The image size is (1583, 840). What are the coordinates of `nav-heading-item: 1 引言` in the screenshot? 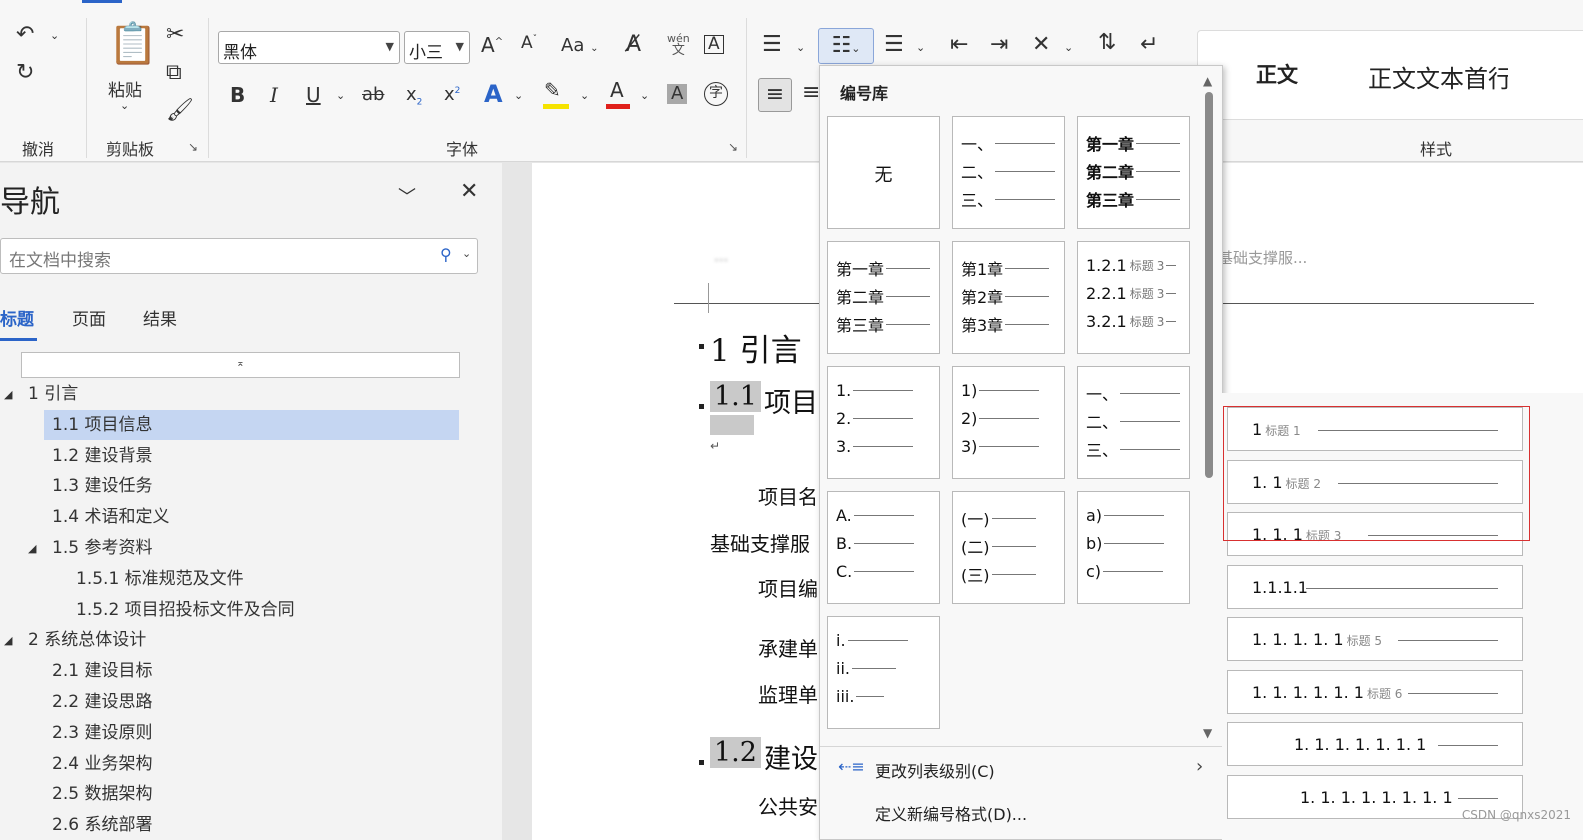 It's located at (53, 394).